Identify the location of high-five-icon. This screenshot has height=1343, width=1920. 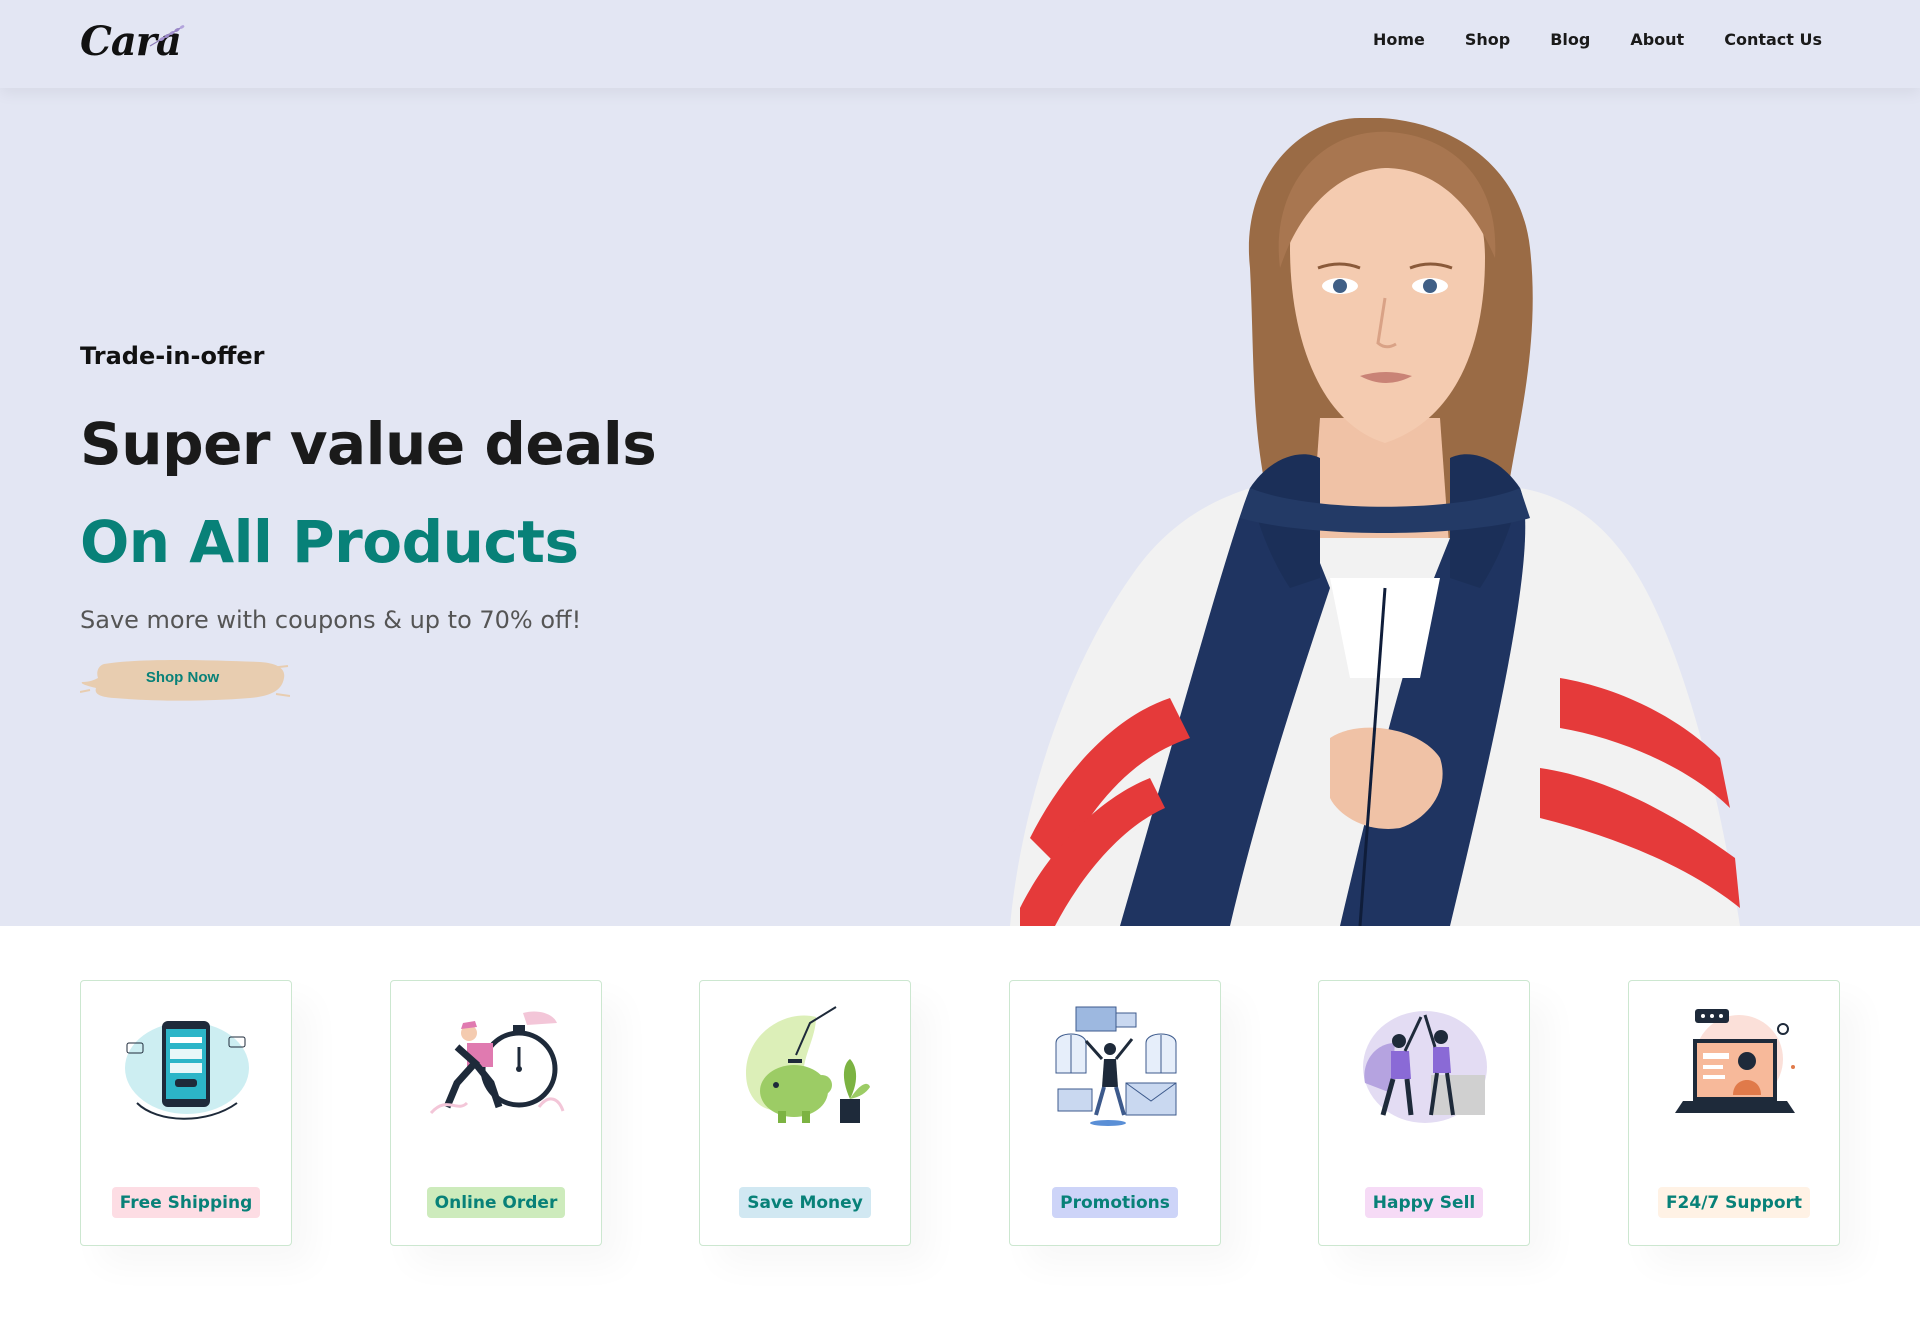
(1425, 1067).